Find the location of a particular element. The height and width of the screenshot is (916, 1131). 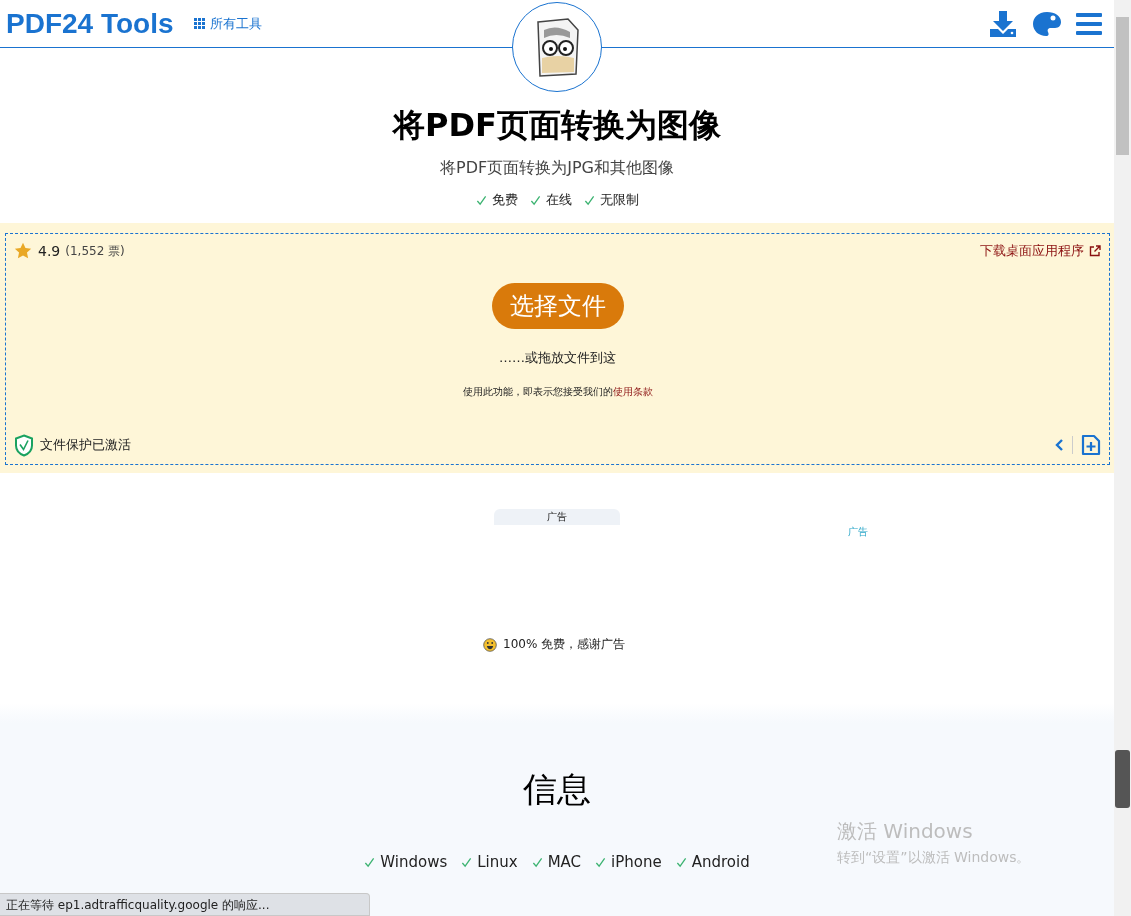

drop-hint: ……或拖放文件到这 is located at coordinates (557, 358).